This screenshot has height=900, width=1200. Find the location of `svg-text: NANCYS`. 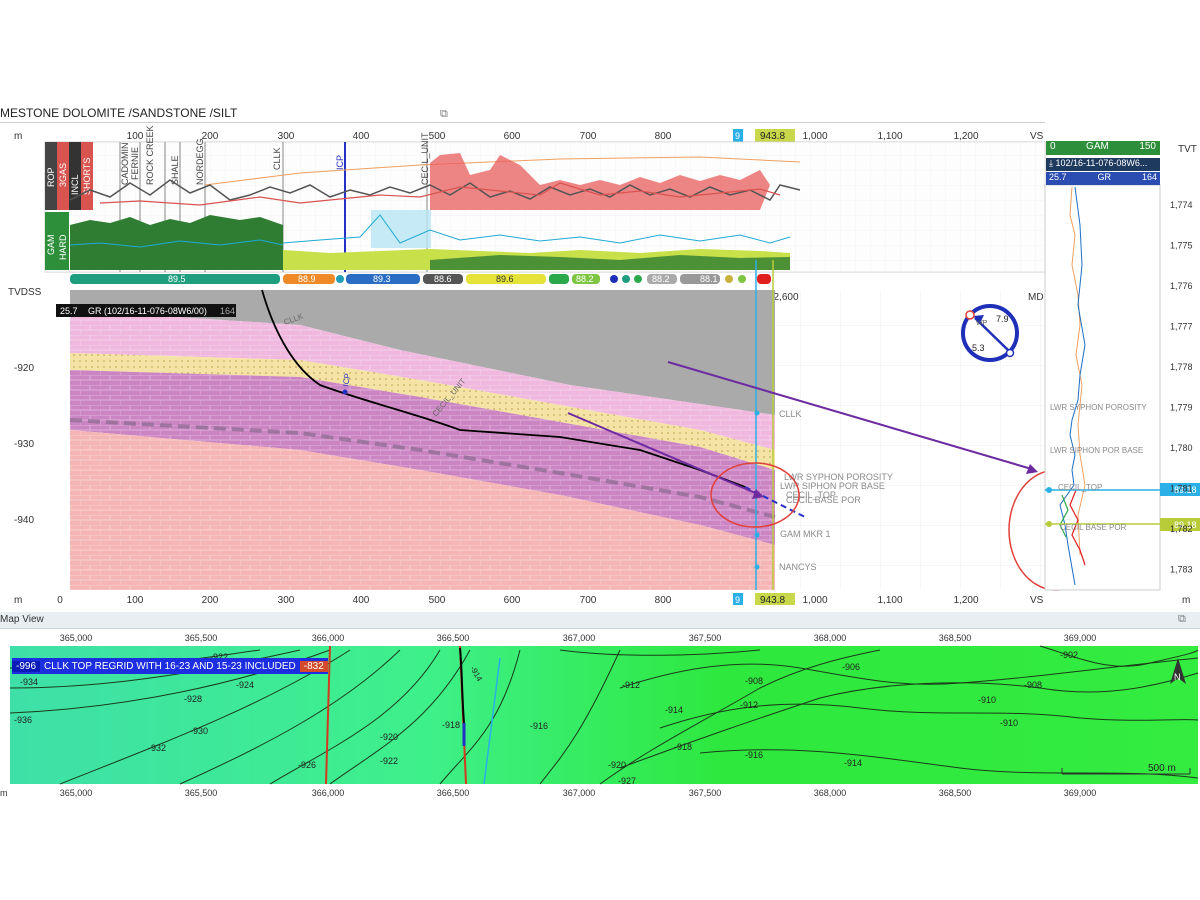

svg-text: NANCYS is located at coordinates (798, 567).